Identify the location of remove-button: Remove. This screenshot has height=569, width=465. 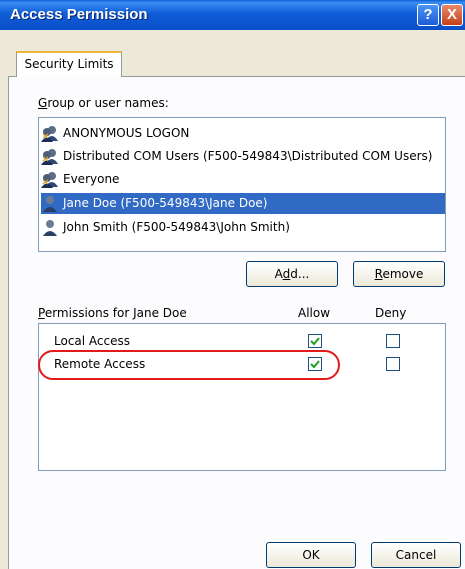
(399, 274).